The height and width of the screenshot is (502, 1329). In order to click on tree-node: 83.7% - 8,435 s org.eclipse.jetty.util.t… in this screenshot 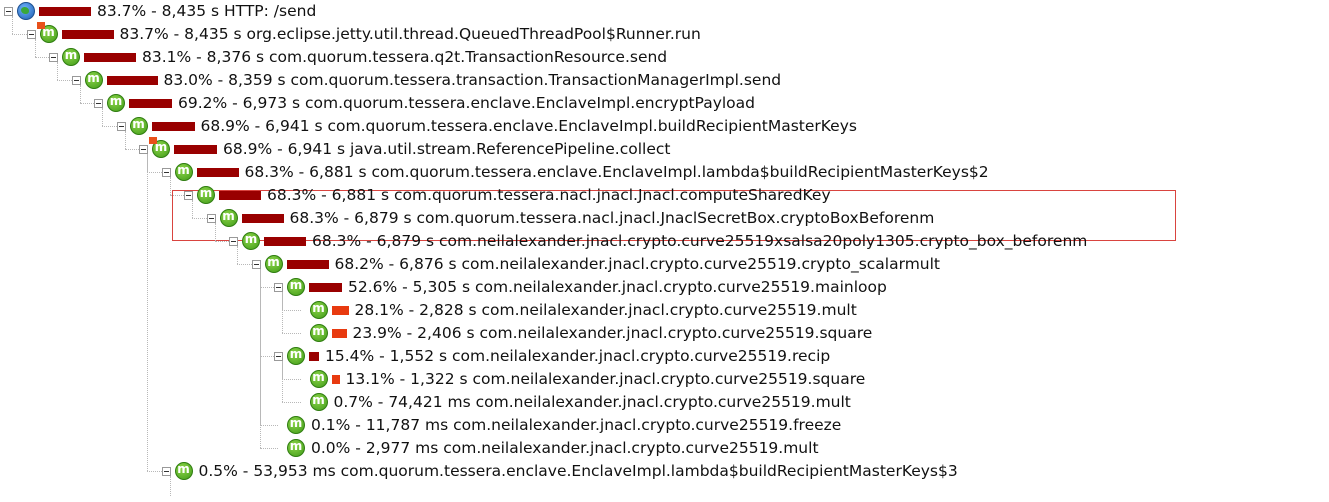, I will do `click(363, 34)`.